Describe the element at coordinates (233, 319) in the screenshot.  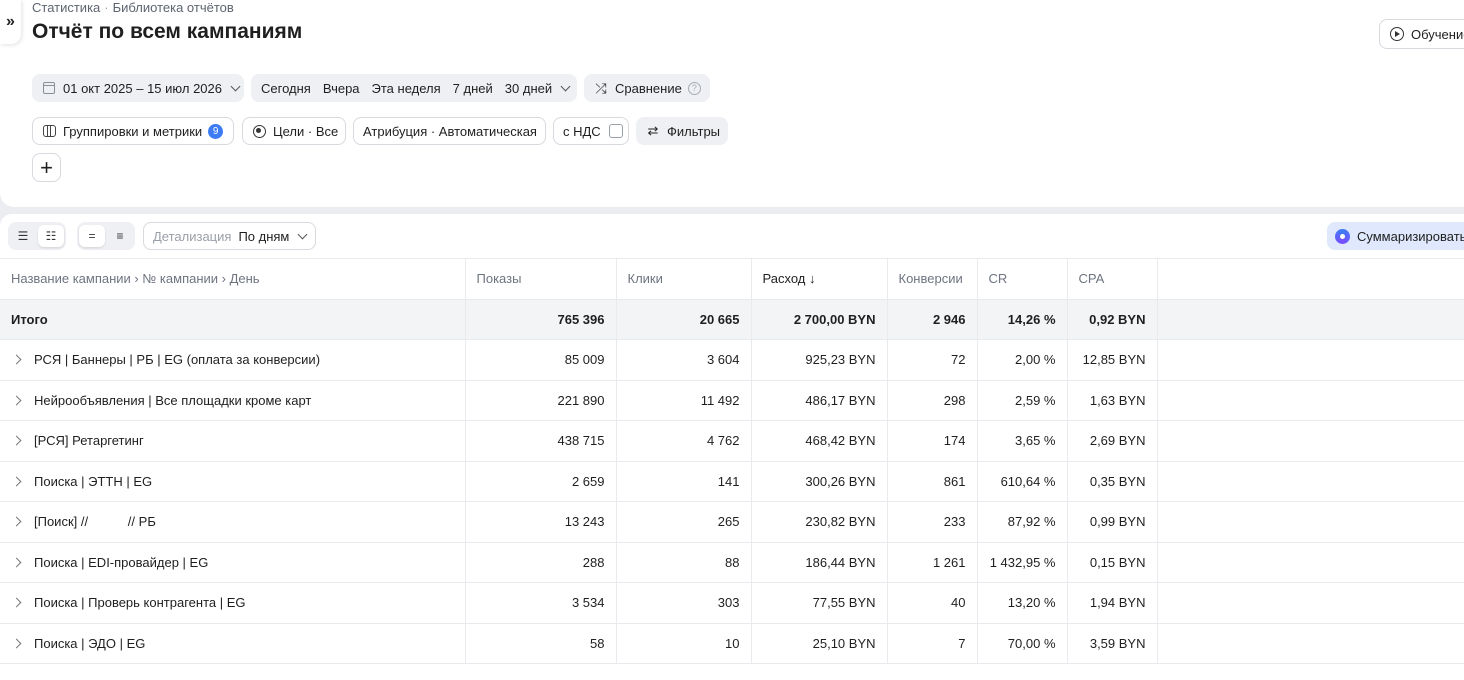
I see `total-label: Итого` at that location.